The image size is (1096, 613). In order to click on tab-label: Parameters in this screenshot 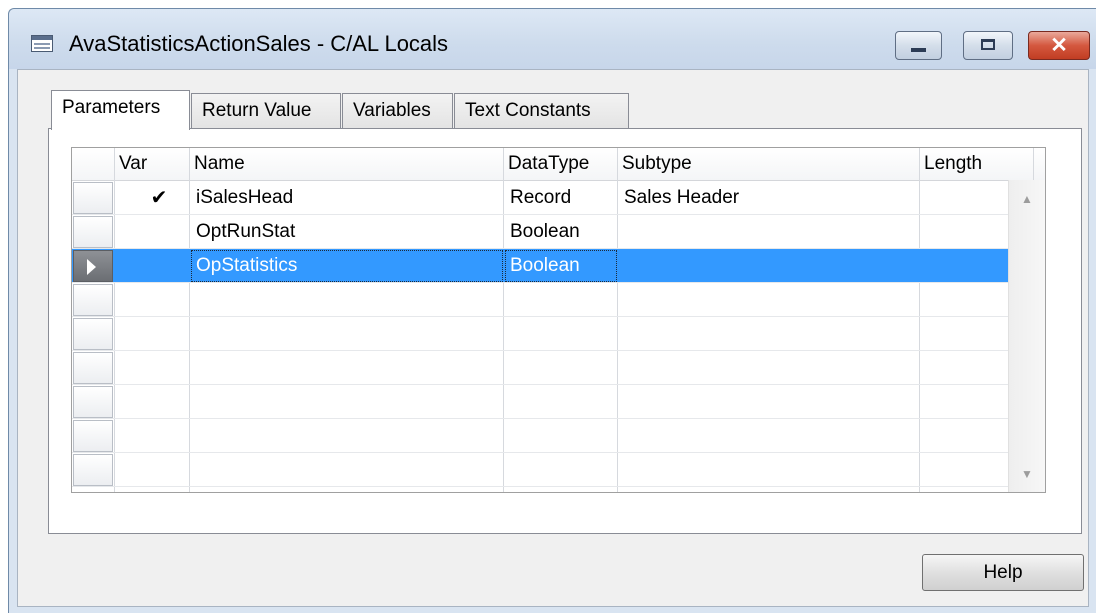, I will do `click(111, 107)`.